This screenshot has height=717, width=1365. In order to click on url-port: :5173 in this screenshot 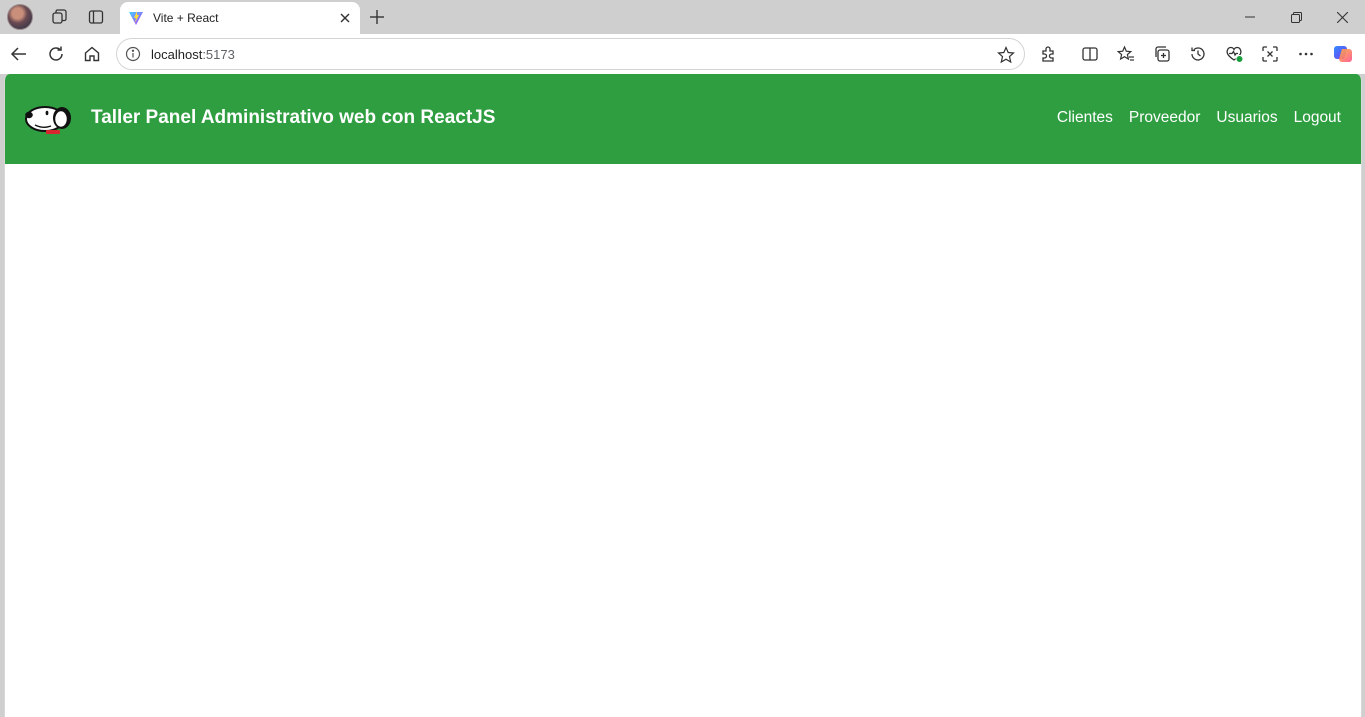, I will do `click(218, 54)`.